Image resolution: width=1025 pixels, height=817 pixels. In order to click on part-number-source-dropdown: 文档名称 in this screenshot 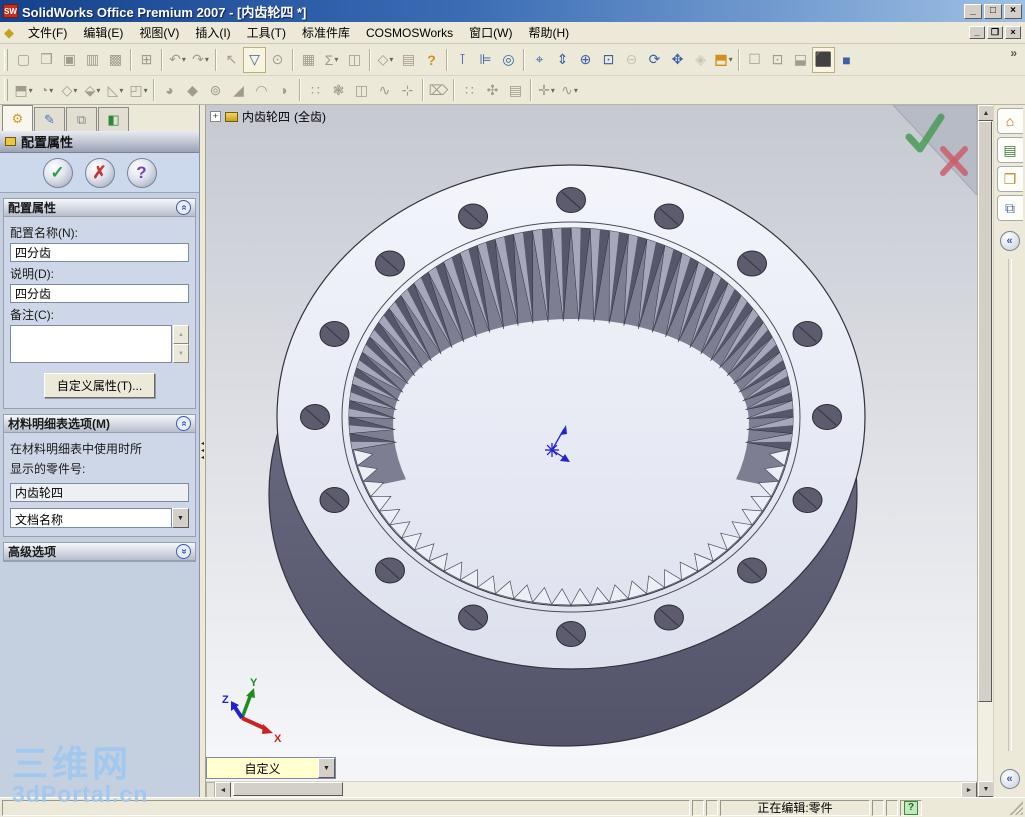, I will do `click(91, 518)`.